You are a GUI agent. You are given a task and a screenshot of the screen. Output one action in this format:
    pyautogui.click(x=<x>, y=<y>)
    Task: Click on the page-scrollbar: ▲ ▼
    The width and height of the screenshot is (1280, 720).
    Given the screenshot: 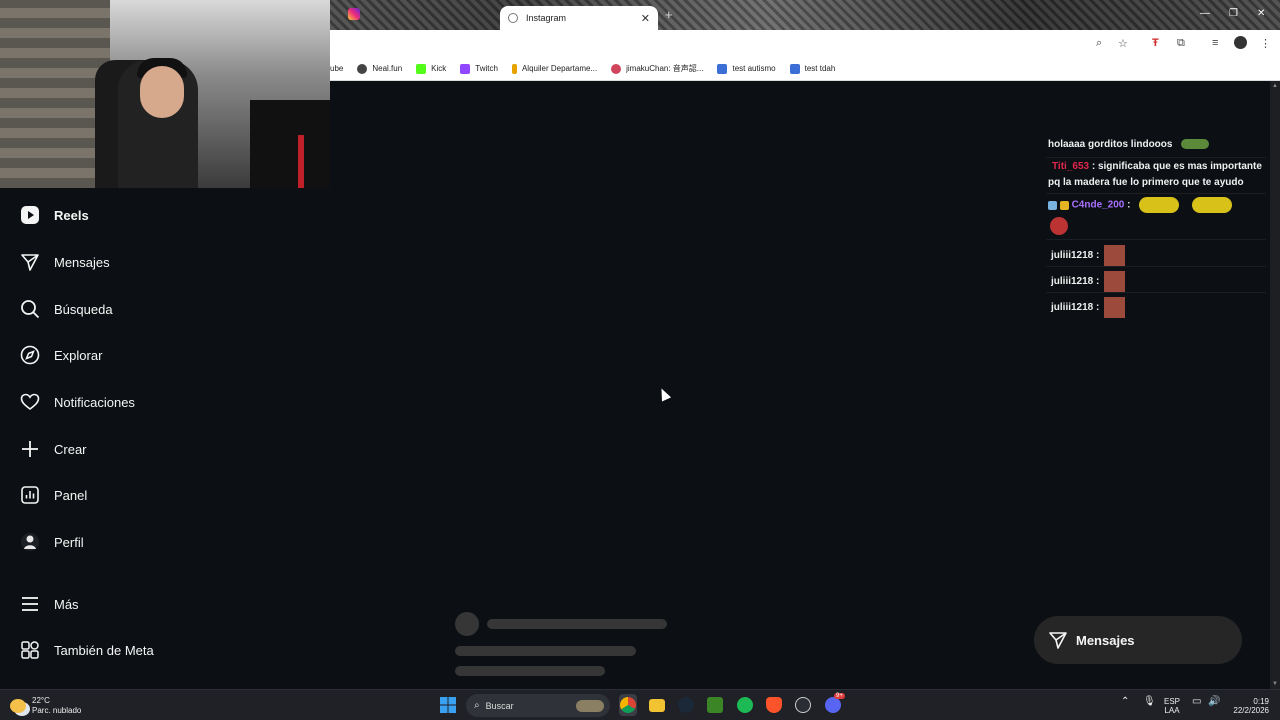 What is the action you would take?
    pyautogui.click(x=1275, y=385)
    